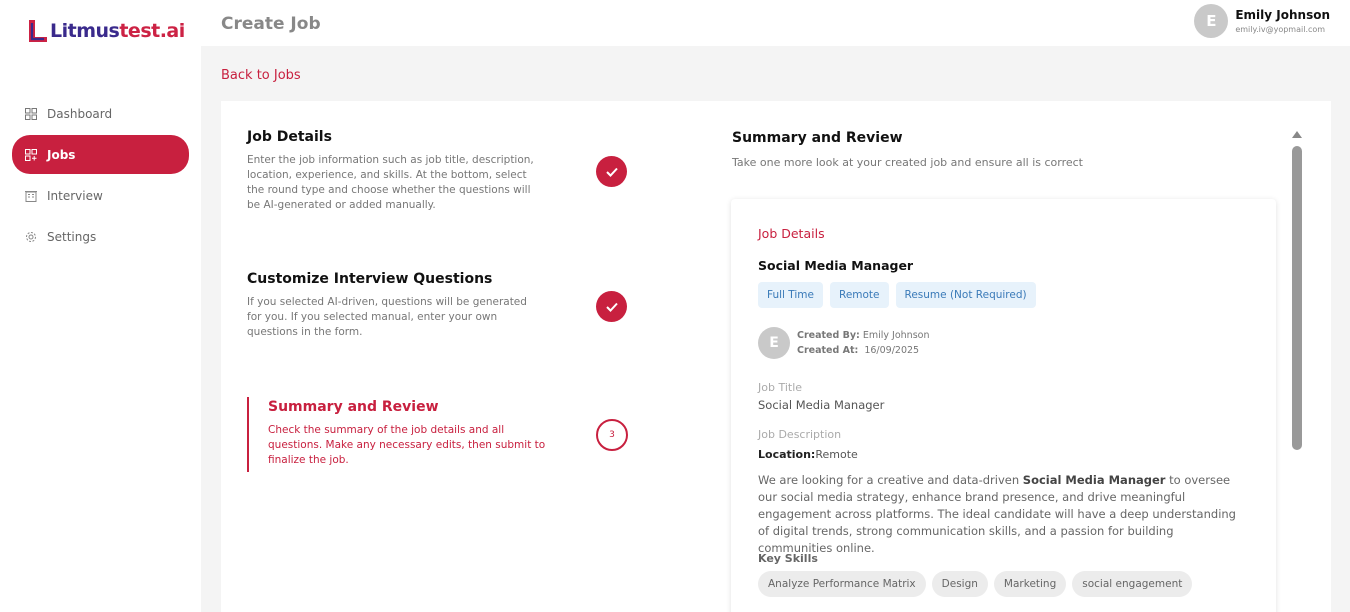  What do you see at coordinates (790, 295) in the screenshot?
I see `tag-employment-type: Full Time` at bounding box center [790, 295].